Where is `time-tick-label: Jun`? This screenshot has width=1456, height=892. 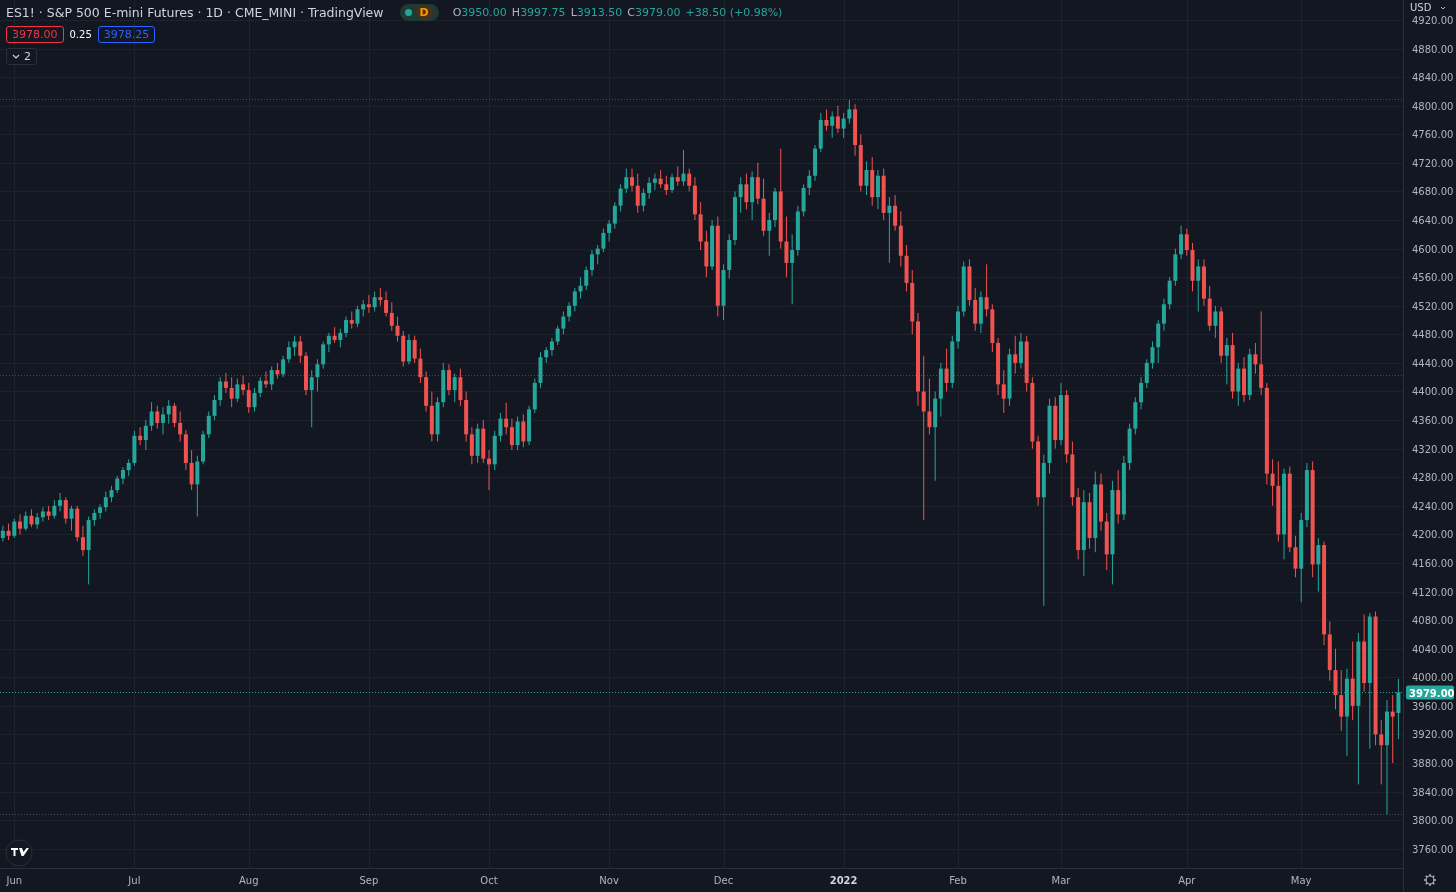 time-tick-label: Jun is located at coordinates (14, 880).